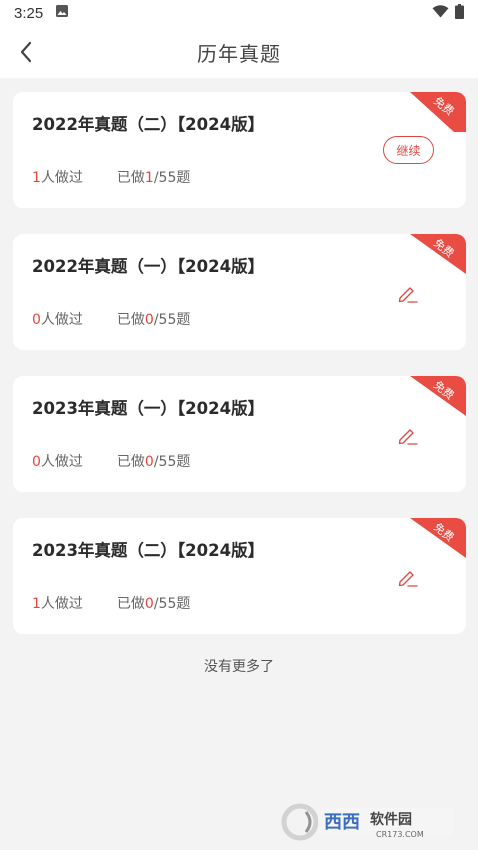 This screenshot has width=478, height=850. I want to click on exam-card: 2023年真题（二）【2024版】 1人做过 已做0/55题 免费, so click(239, 576).